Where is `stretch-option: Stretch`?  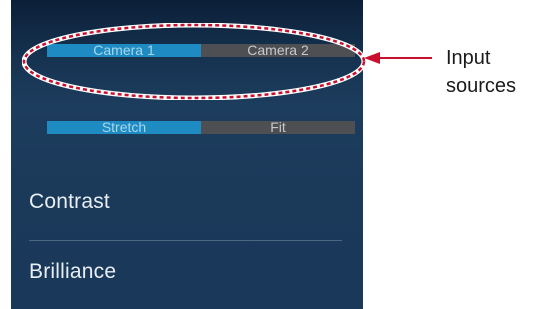
stretch-option: Stretch is located at coordinates (124, 127).